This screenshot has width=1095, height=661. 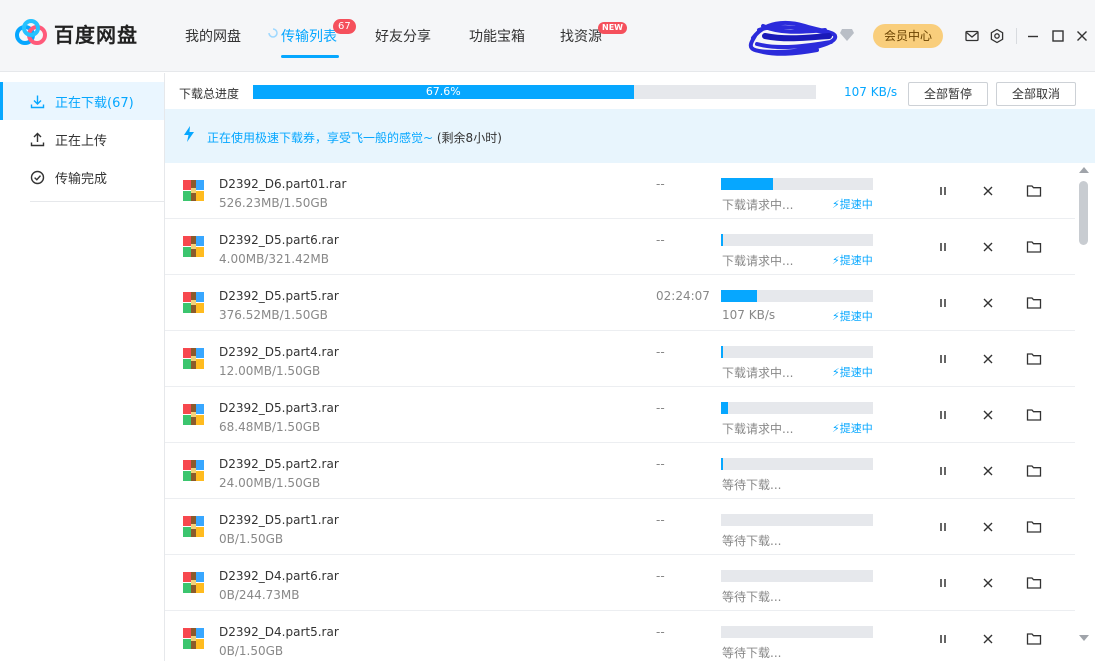 What do you see at coordinates (630, 91) in the screenshot?
I see `total-progress-bar: 下载总进度 67.6% 107 KB/s 全部暂停 全部取消` at bounding box center [630, 91].